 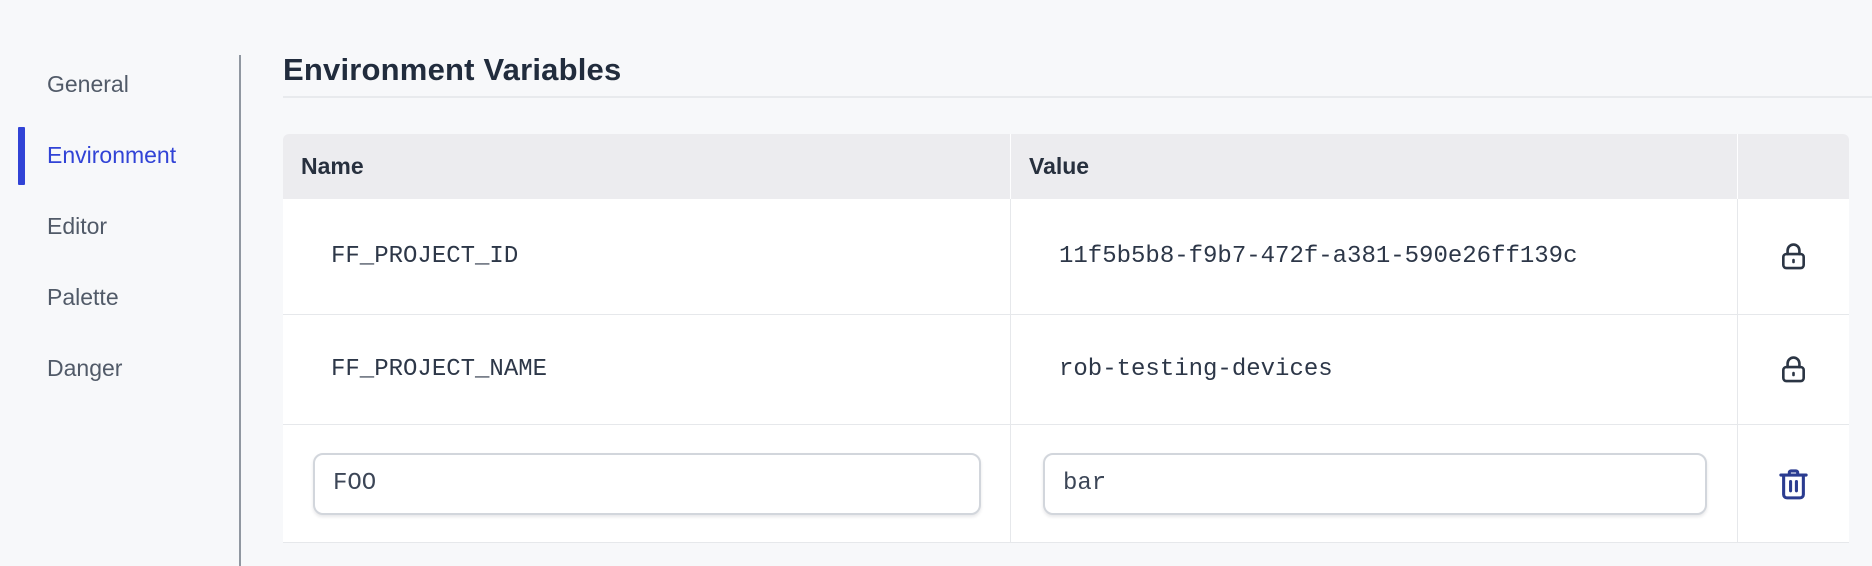 I want to click on delete-variable-button, so click(x=1793, y=484).